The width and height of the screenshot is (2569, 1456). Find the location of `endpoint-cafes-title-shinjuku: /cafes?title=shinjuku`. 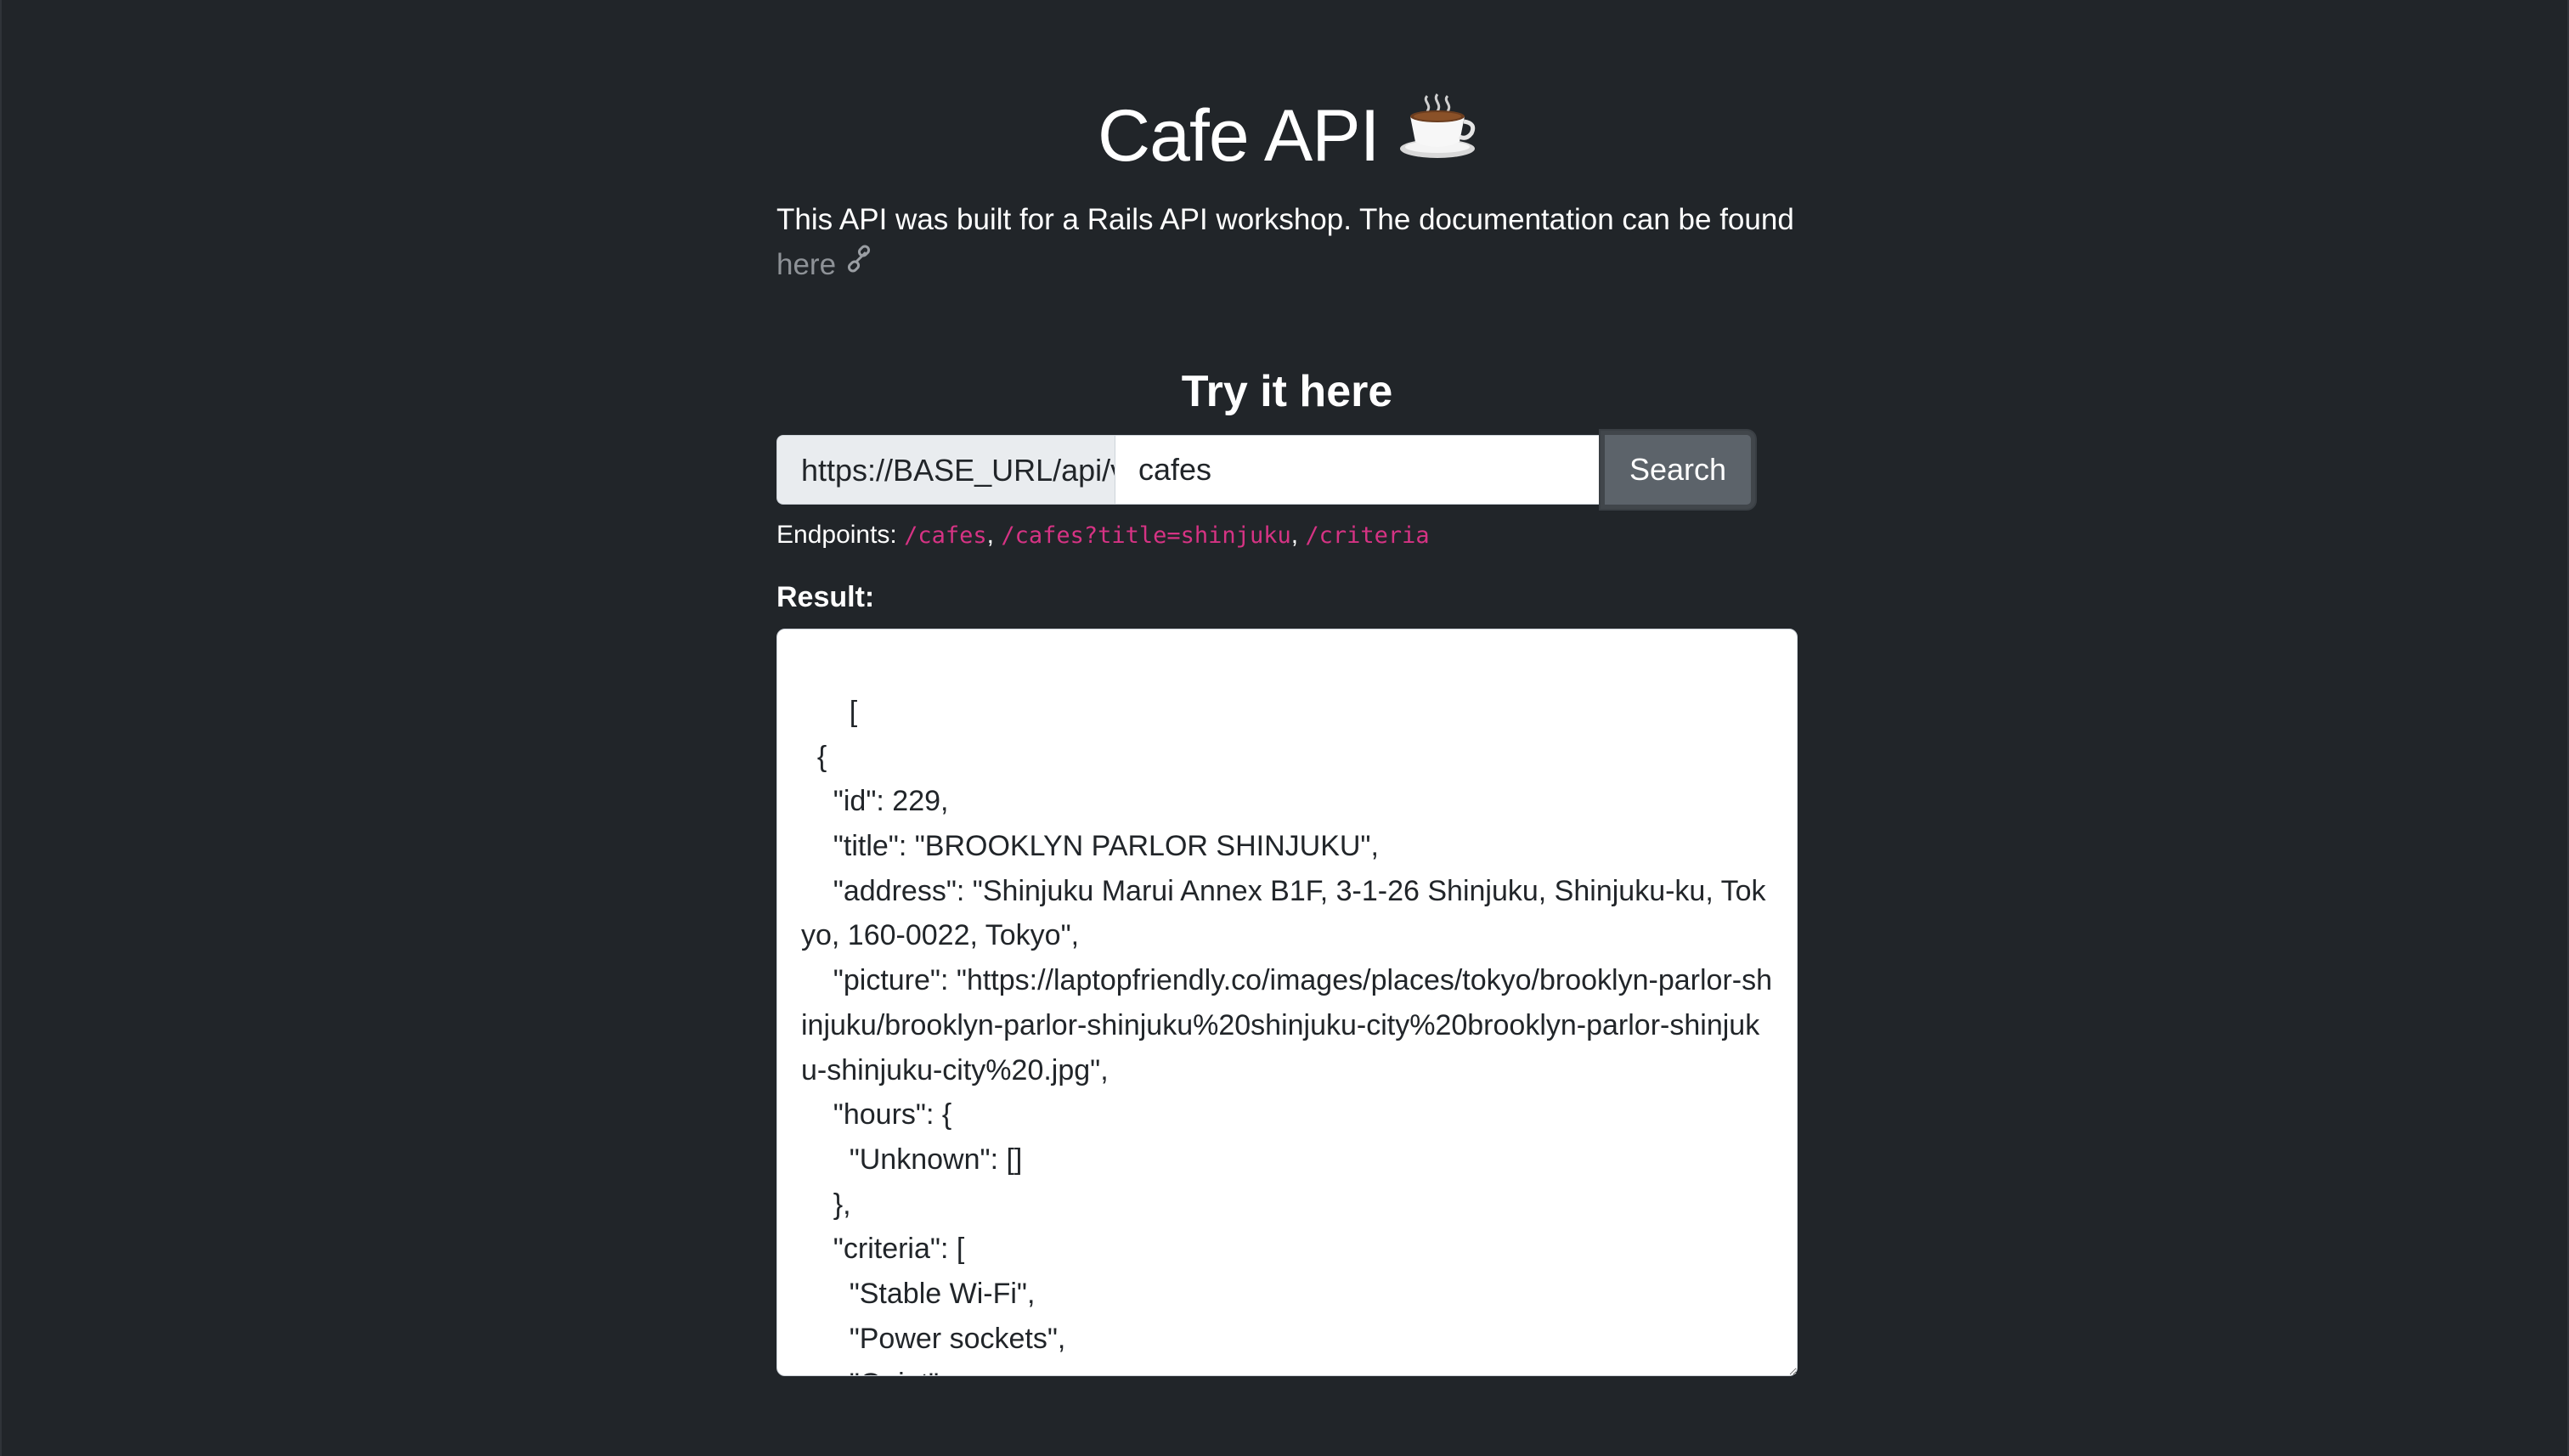

endpoint-cafes-title-shinjuku: /cafes?title=shinjuku is located at coordinates (1146, 535).